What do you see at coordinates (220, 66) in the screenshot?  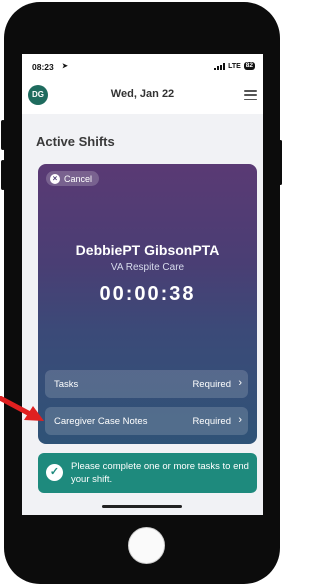 I see `signal-icon` at bounding box center [220, 66].